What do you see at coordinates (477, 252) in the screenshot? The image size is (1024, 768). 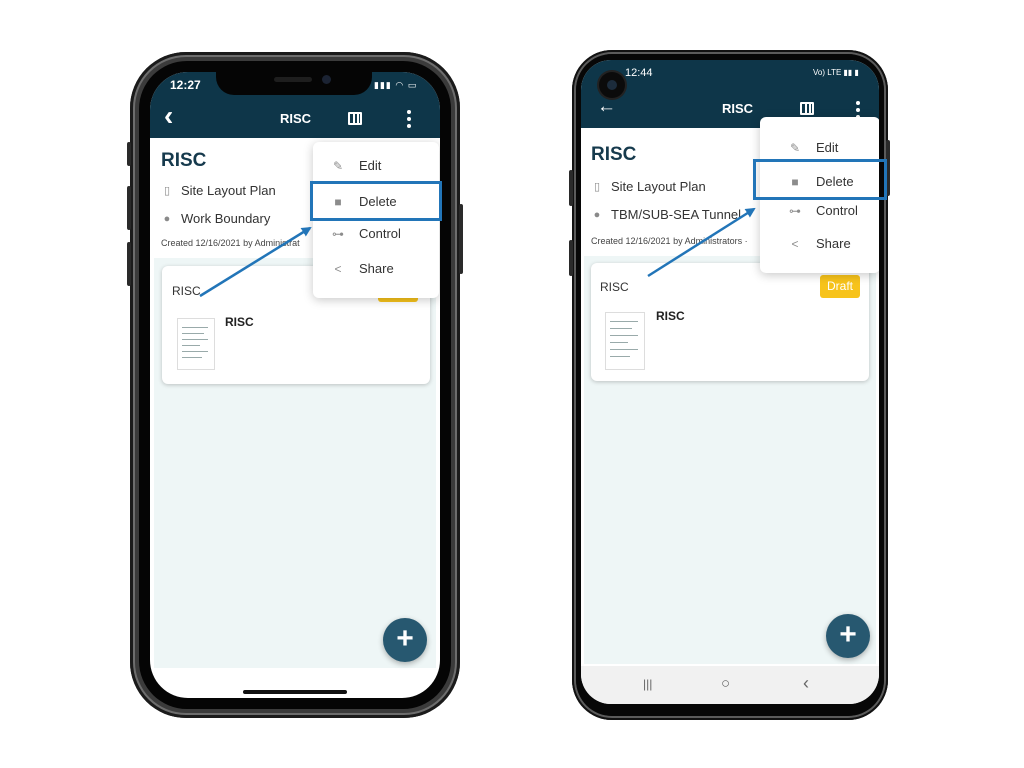 I see `annotation-arrows` at bounding box center [477, 252].